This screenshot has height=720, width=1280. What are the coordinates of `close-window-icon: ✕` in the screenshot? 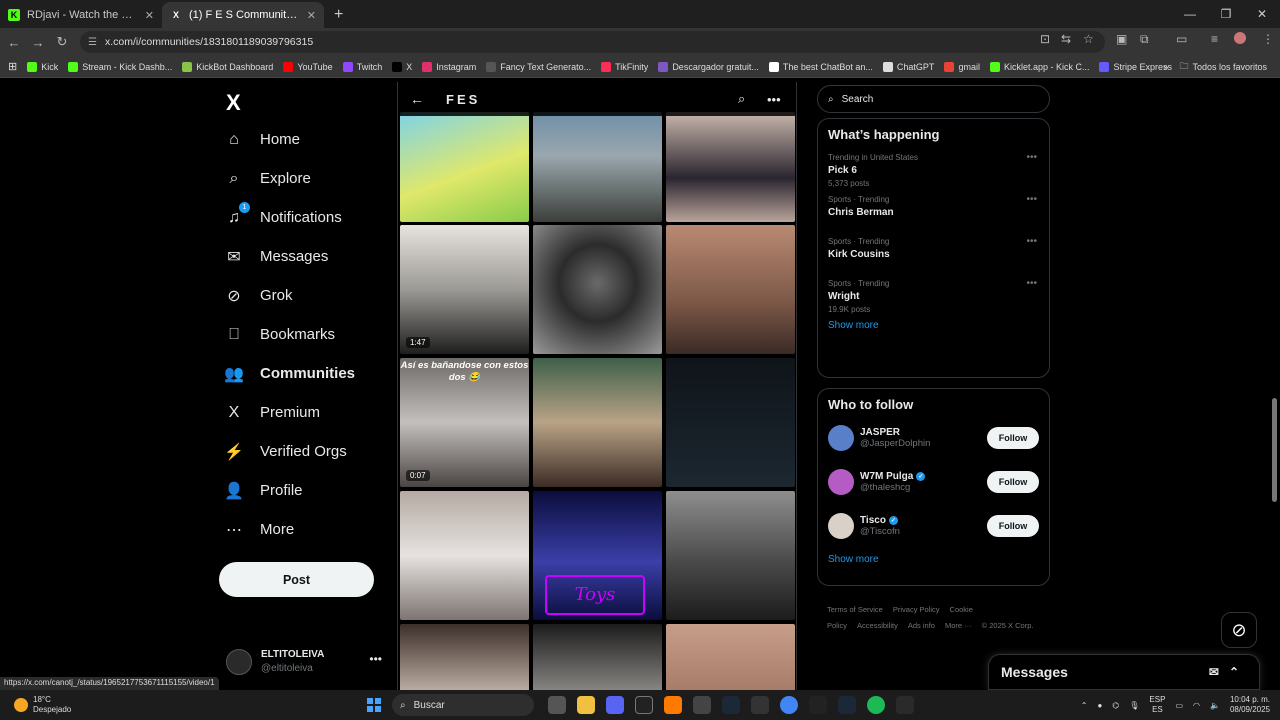 It's located at (1262, 14).